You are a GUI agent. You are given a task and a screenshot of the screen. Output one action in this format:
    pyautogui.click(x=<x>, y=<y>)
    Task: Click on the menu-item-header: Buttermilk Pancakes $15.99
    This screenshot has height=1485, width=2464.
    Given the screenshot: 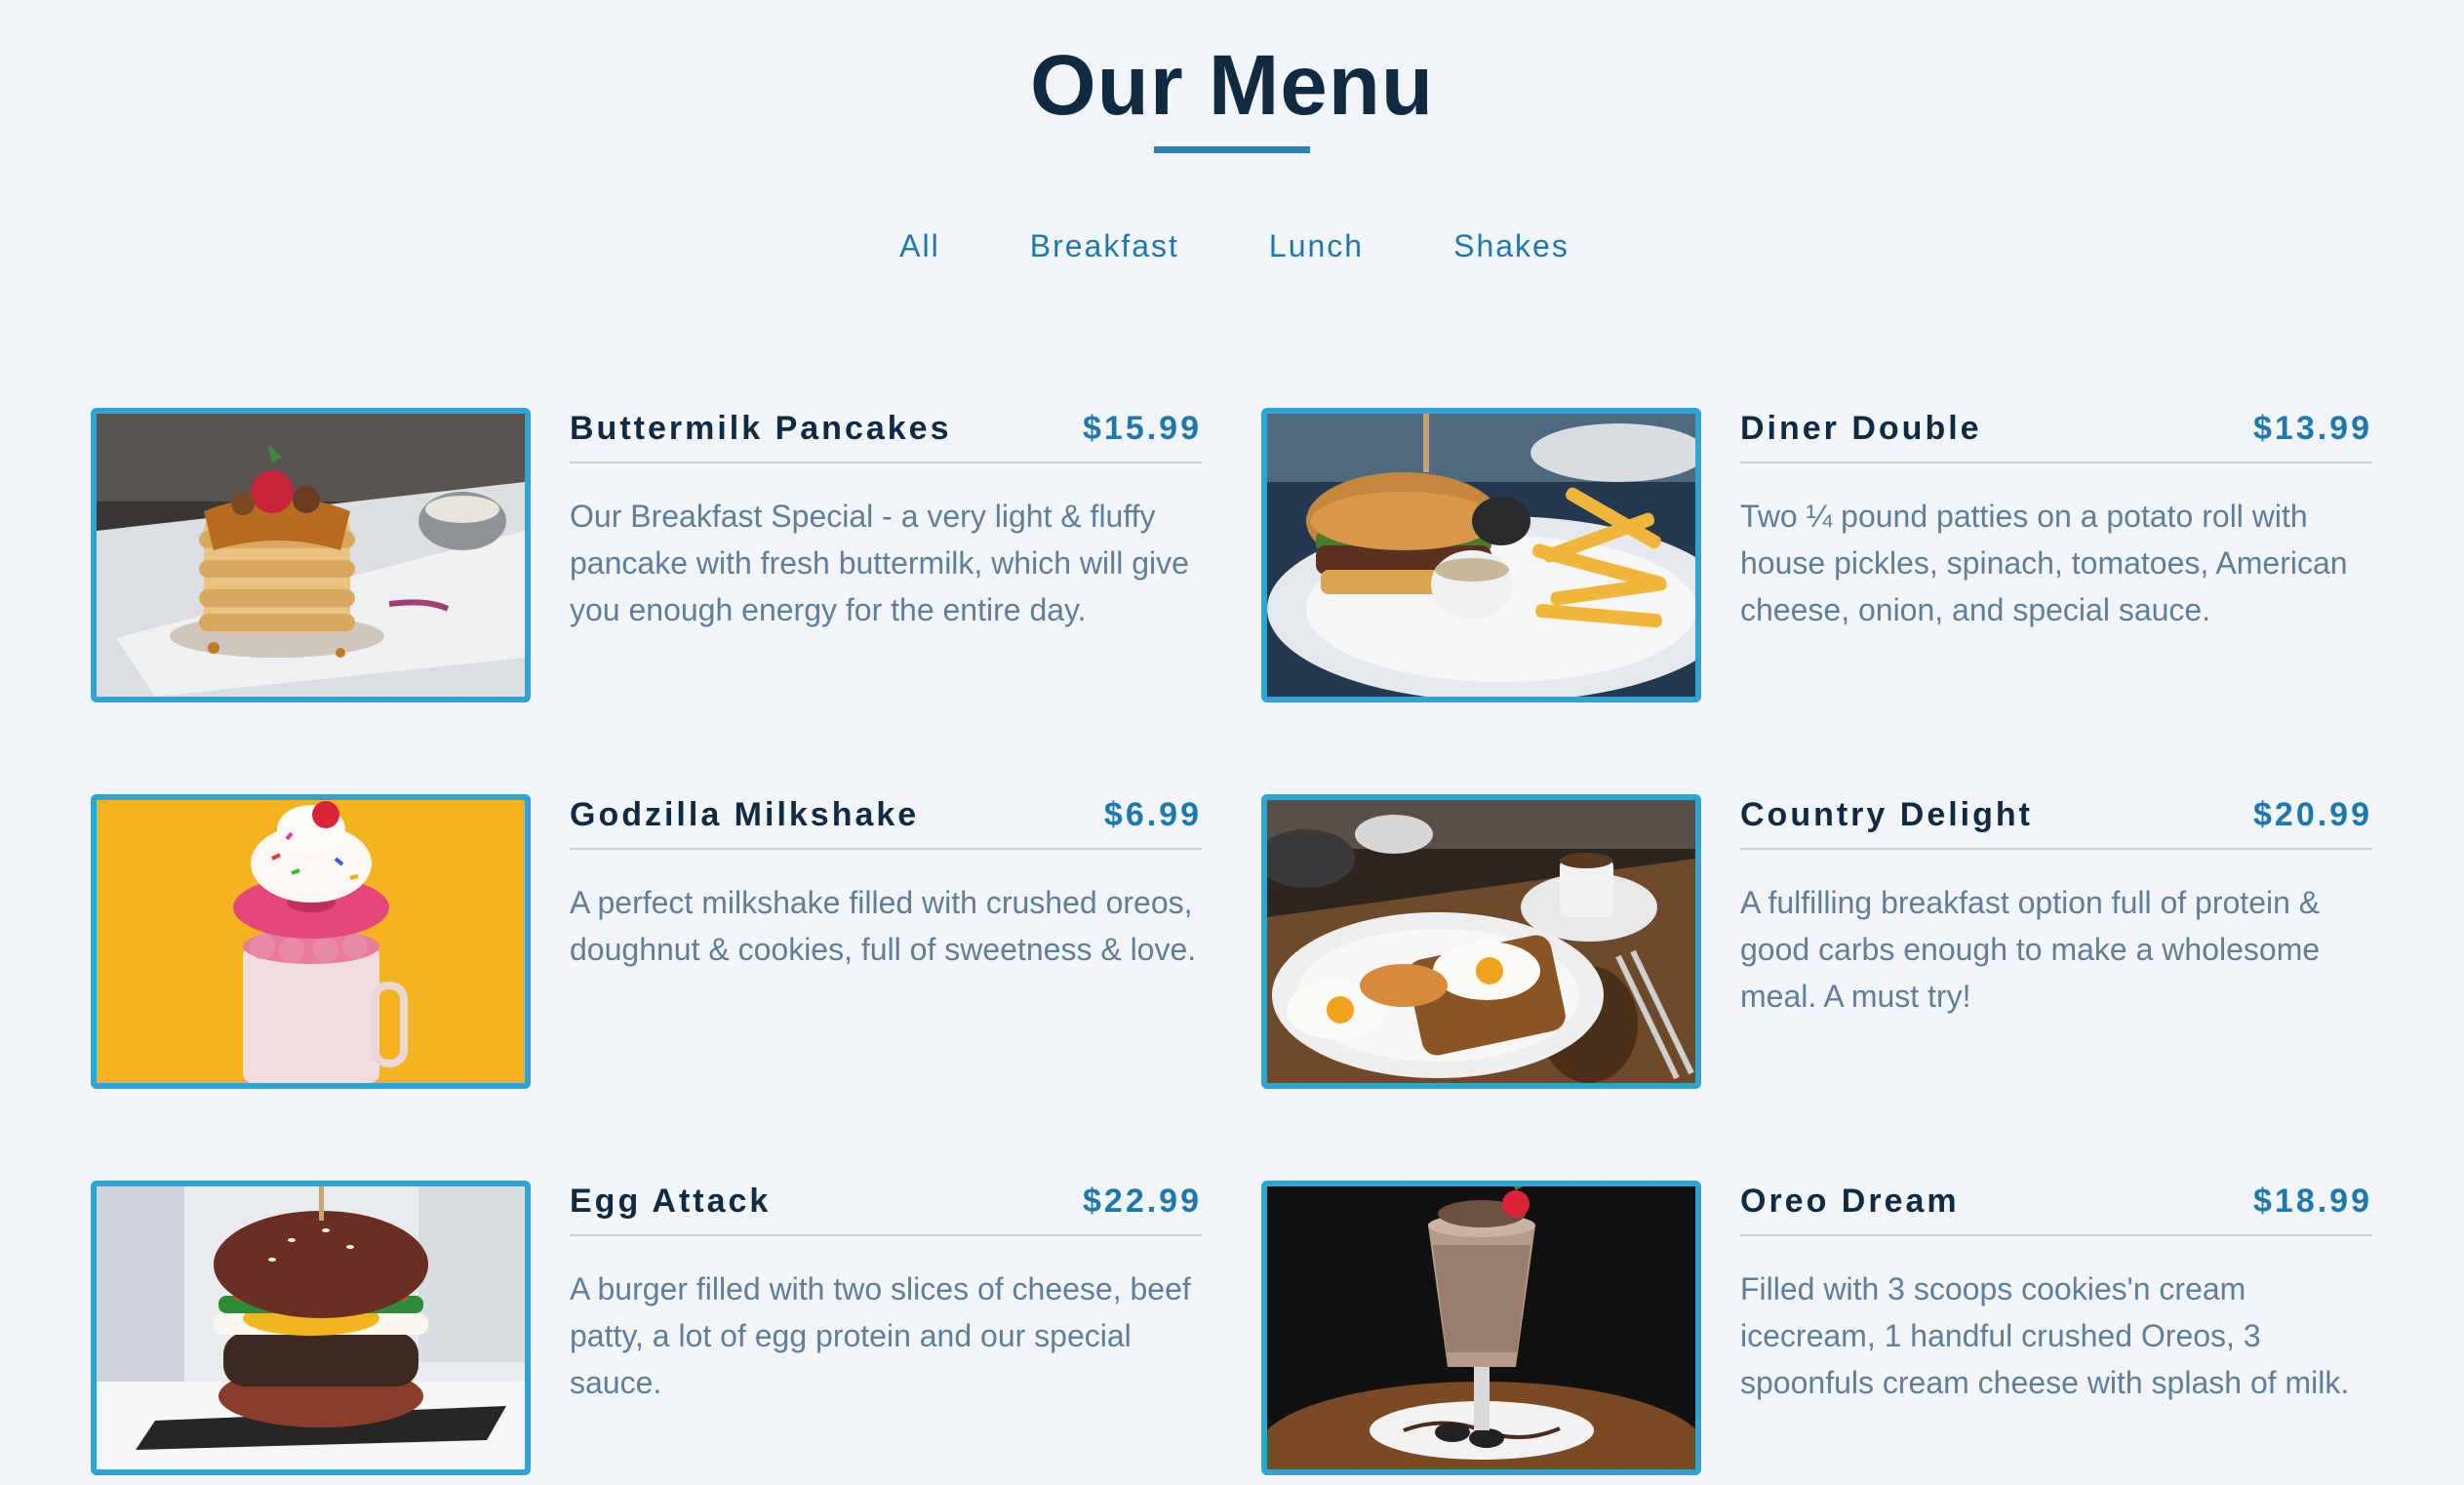 What is the action you would take?
    pyautogui.click(x=886, y=436)
    